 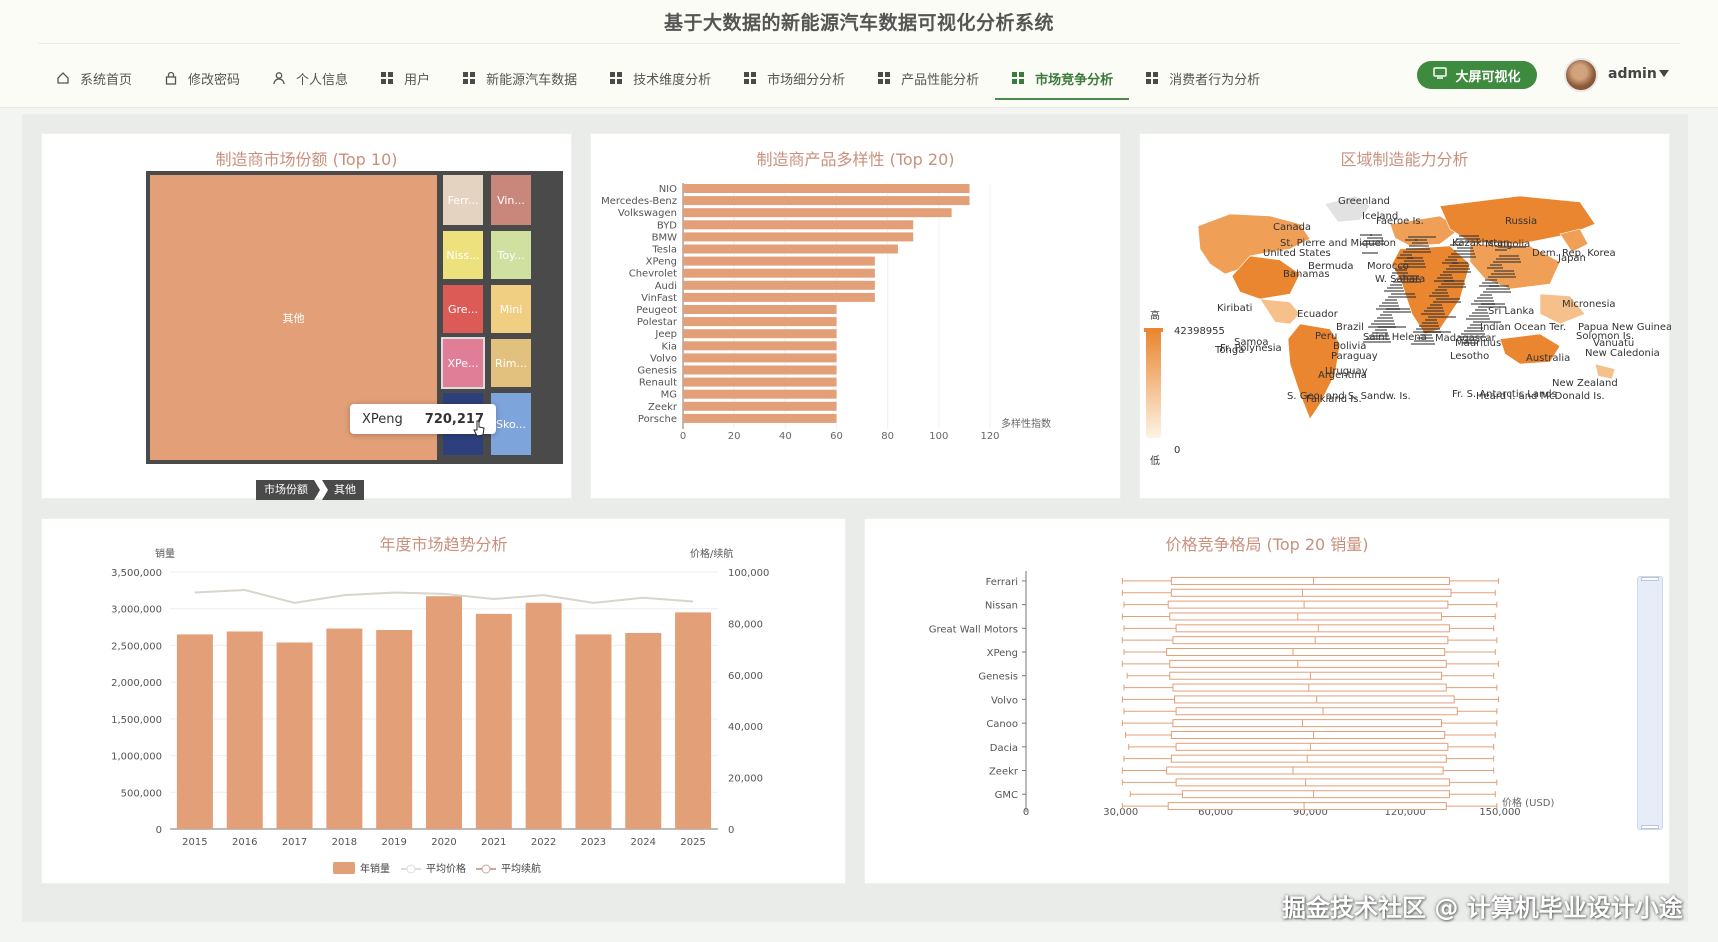 I want to click on nav-item-6: 市场细分分析, so click(x=794, y=78).